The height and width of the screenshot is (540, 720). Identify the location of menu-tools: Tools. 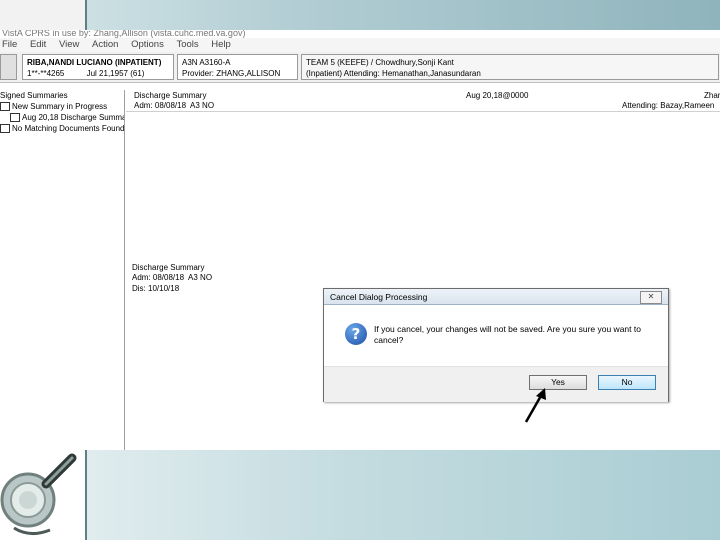
(187, 44).